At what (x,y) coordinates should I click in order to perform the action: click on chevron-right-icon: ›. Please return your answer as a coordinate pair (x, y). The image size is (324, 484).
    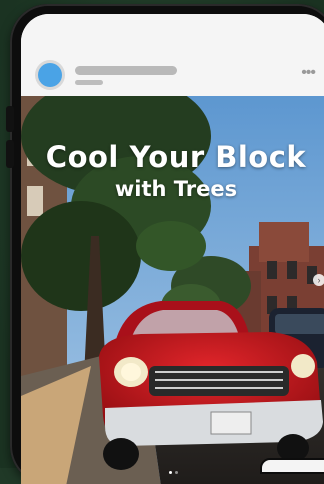
    Looking at the image, I should click on (318, 280).